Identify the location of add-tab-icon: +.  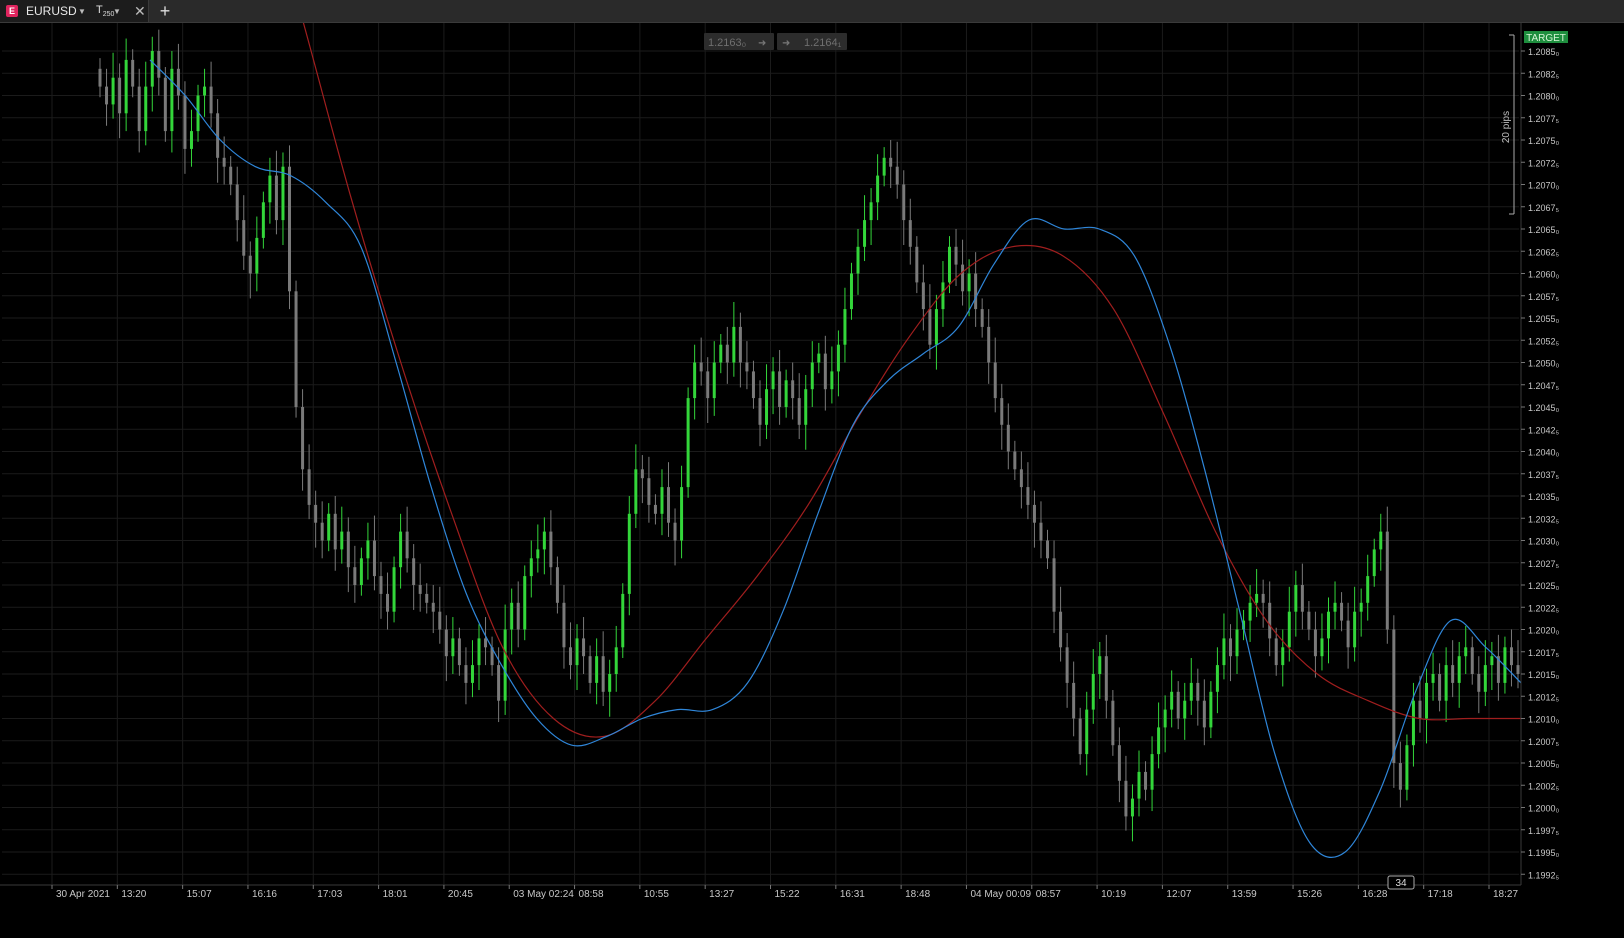
(165, 11).